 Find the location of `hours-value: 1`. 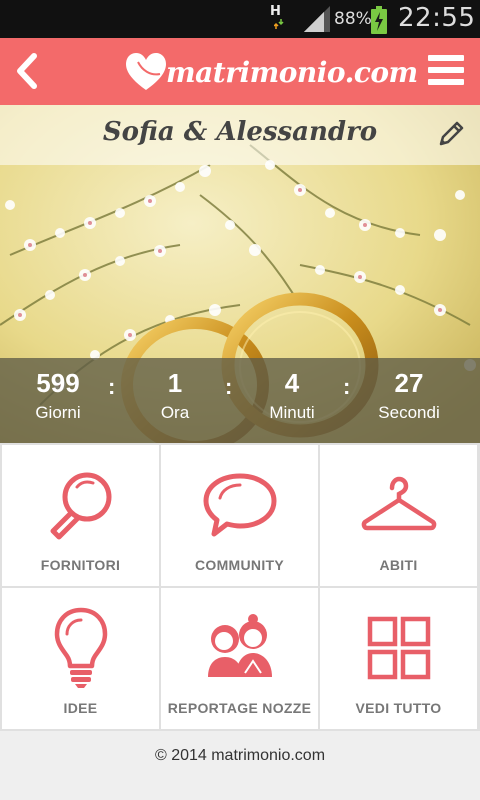

hours-value: 1 is located at coordinates (175, 383).